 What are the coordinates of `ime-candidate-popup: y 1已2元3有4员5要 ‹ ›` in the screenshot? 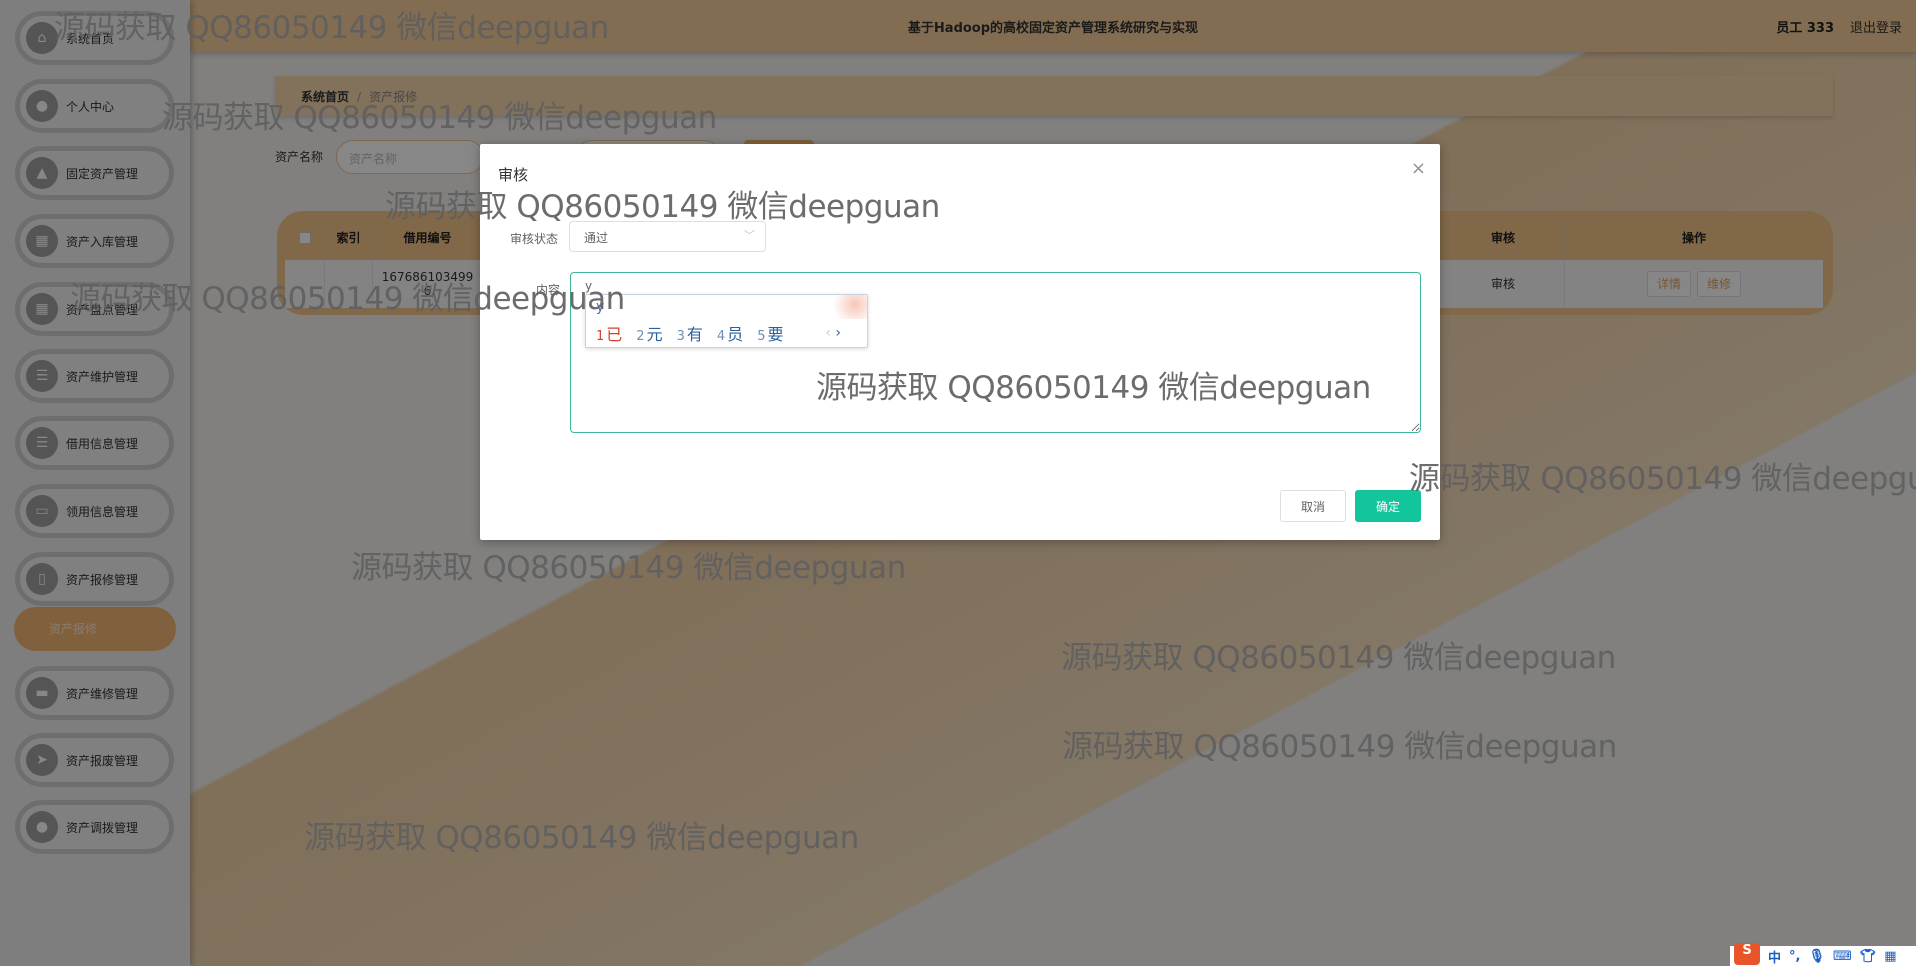 It's located at (726, 321).